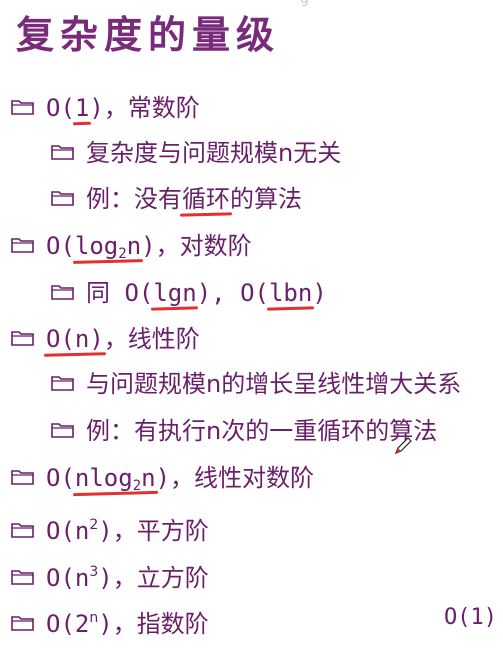 This screenshot has width=503, height=648. What do you see at coordinates (151, 339) in the screenshot?
I see `complexity-desc: ，线性阶` at bounding box center [151, 339].